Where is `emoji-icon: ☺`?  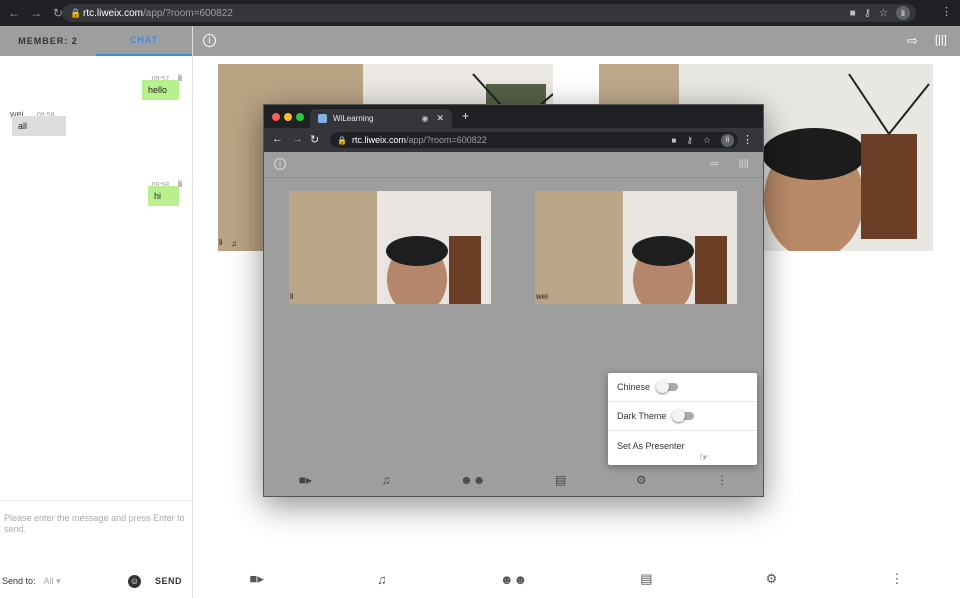 emoji-icon: ☺ is located at coordinates (134, 581).